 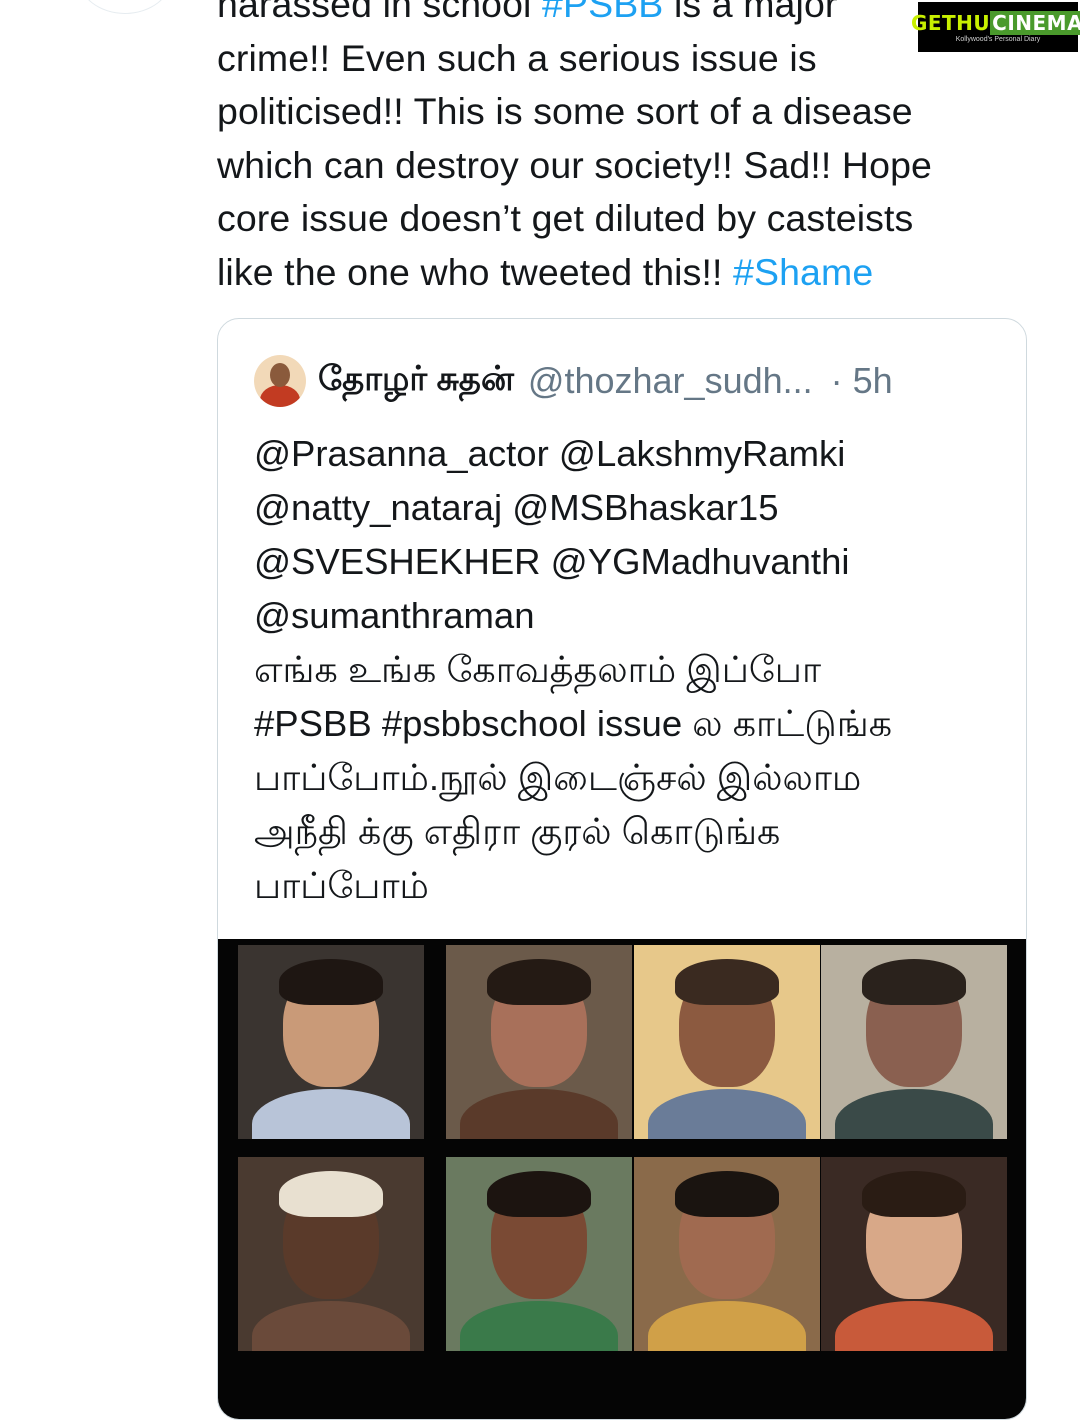 I want to click on quoted-tweet-time: · 5h, so click(x=862, y=381).